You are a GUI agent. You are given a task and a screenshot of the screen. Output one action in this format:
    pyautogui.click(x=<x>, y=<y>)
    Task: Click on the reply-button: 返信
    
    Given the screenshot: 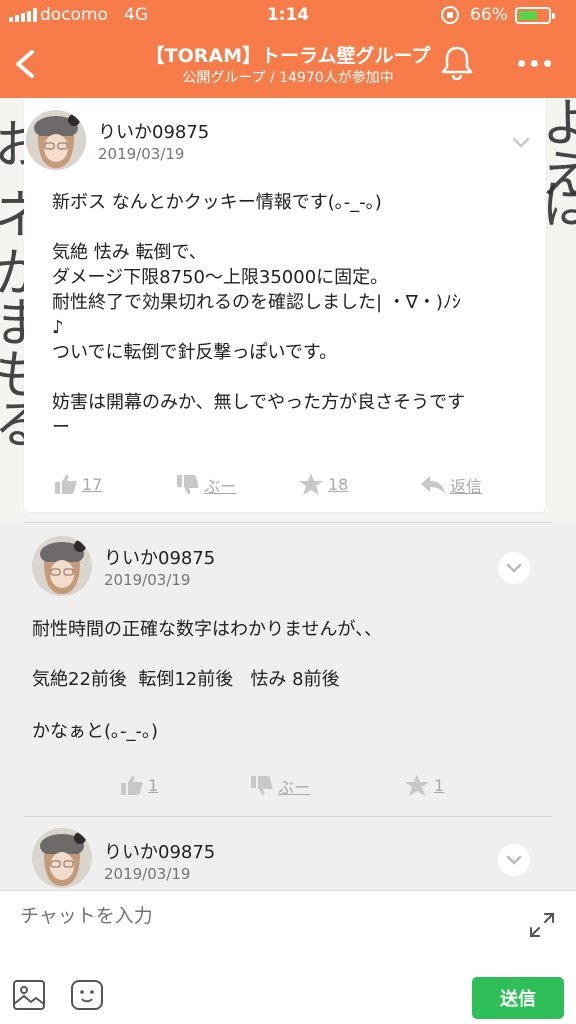 What is the action you would take?
    pyautogui.click(x=451, y=485)
    